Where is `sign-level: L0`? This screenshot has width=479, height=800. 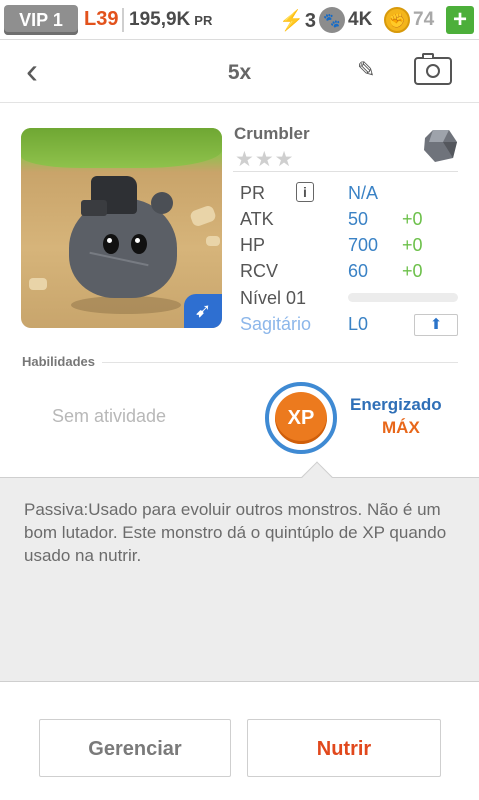 sign-level: L0 is located at coordinates (358, 324).